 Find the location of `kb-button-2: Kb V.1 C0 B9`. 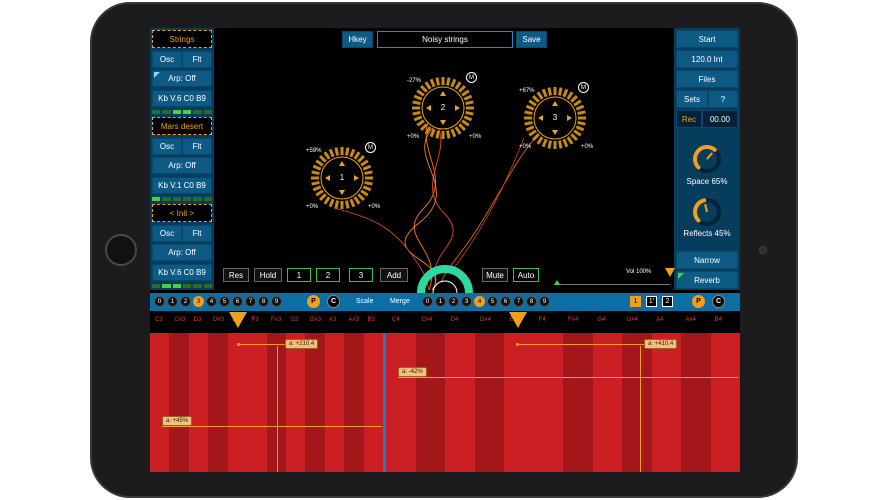

kb-button-2: Kb V.1 C0 B9 is located at coordinates (182, 185).